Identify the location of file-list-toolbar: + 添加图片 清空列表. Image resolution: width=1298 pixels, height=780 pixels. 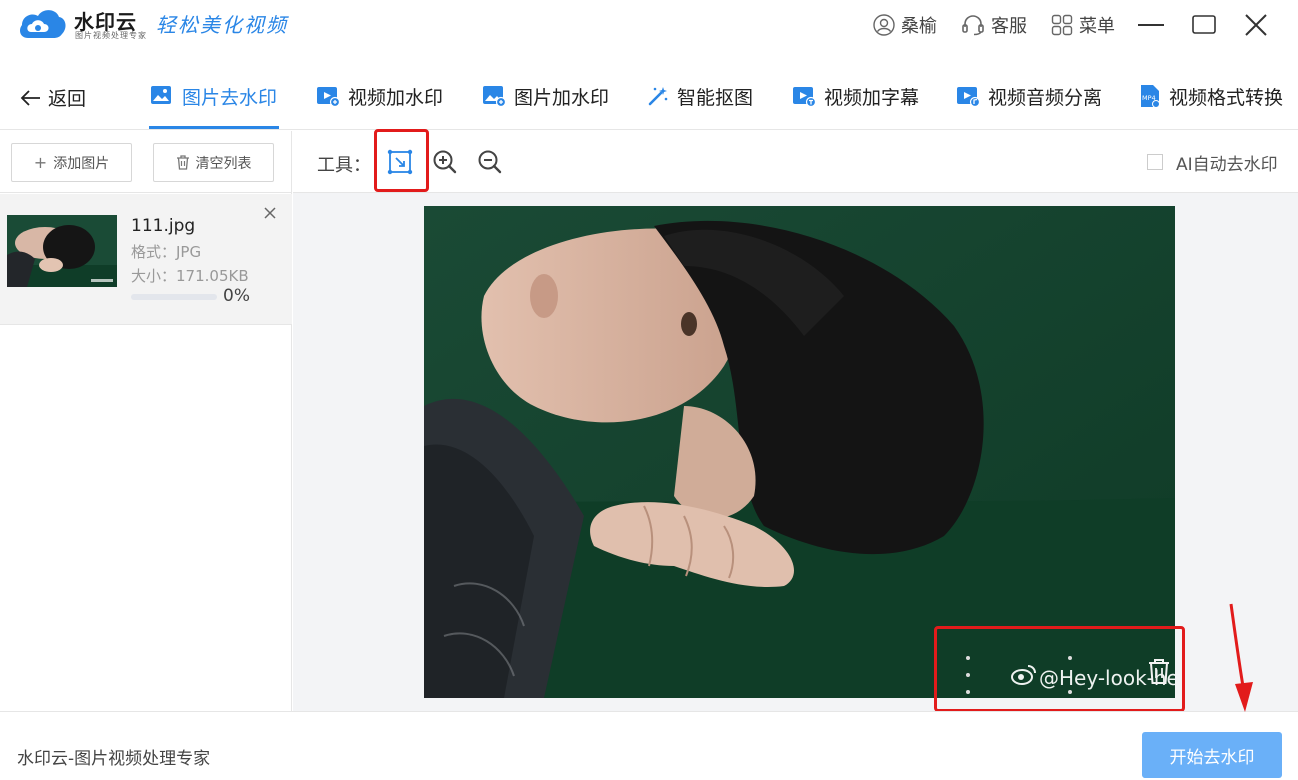
(145, 162).